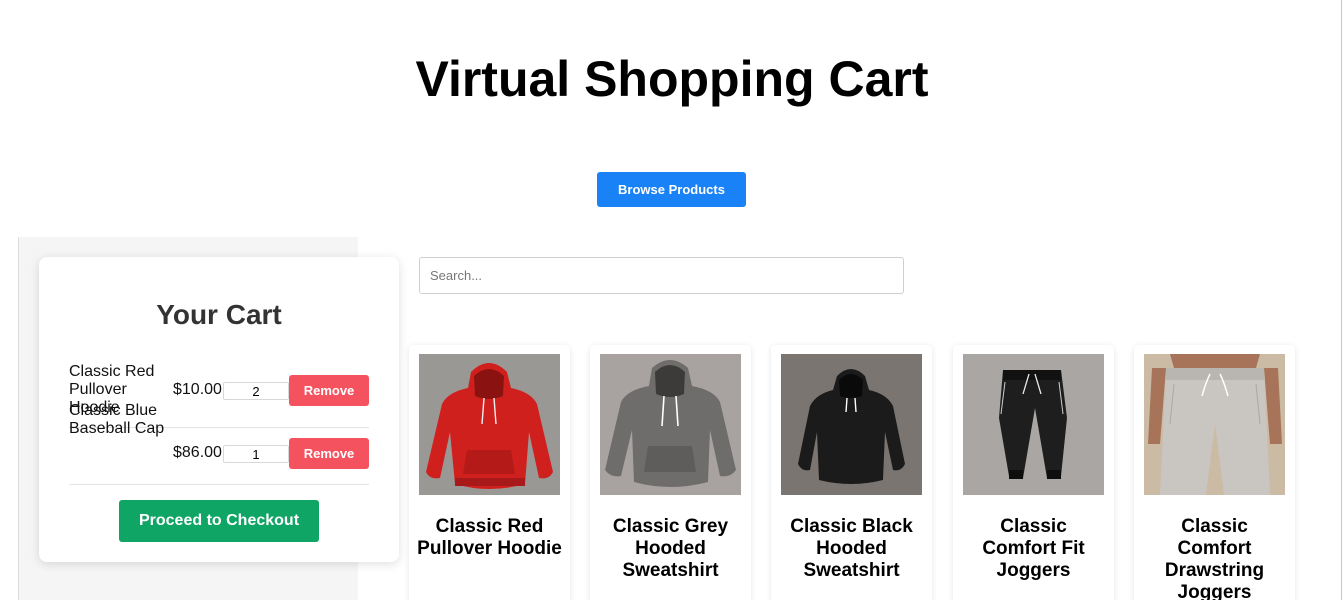 This screenshot has height=600, width=1344. I want to click on product-card: Classic Comfort Drawstring Joggers, so click(1214, 472).